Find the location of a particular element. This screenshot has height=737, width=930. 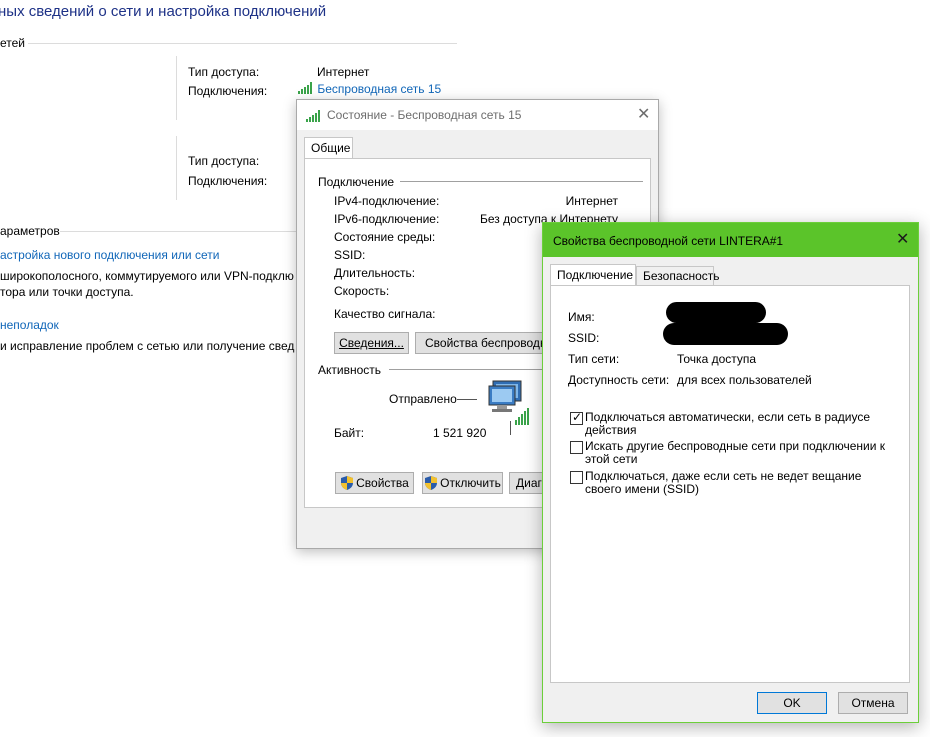

row-label: SSID: is located at coordinates (350, 255).